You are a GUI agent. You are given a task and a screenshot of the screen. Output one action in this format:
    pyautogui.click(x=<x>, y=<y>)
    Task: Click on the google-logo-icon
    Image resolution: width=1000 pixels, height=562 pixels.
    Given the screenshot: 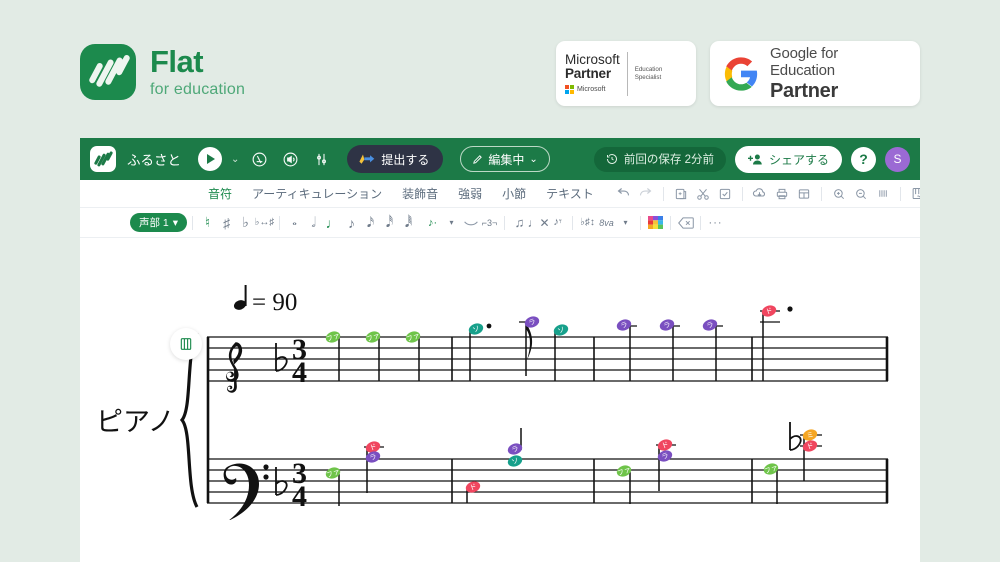 What is the action you would take?
    pyautogui.click(x=741, y=73)
    